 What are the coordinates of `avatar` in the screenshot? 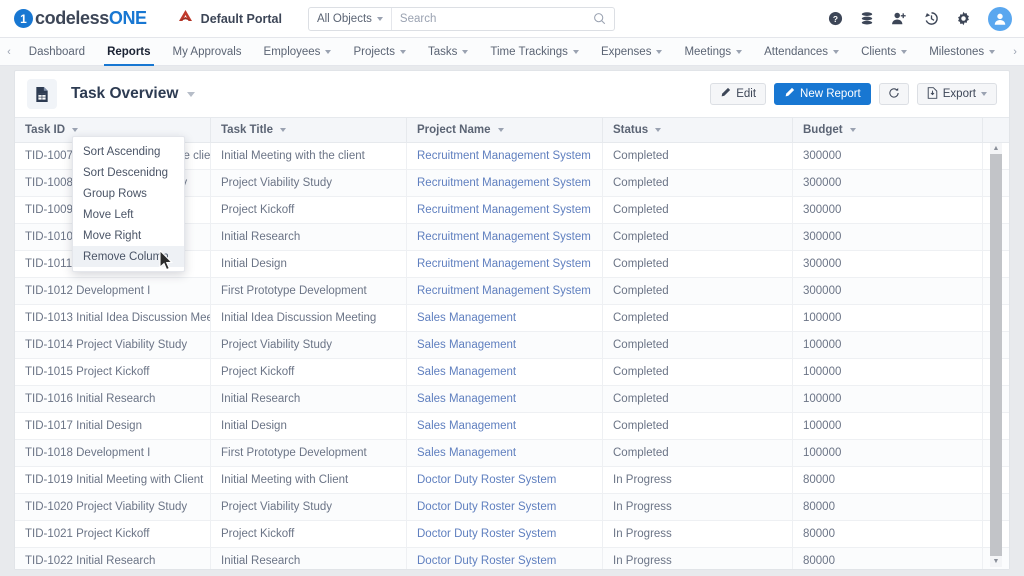 It's located at (1000, 18).